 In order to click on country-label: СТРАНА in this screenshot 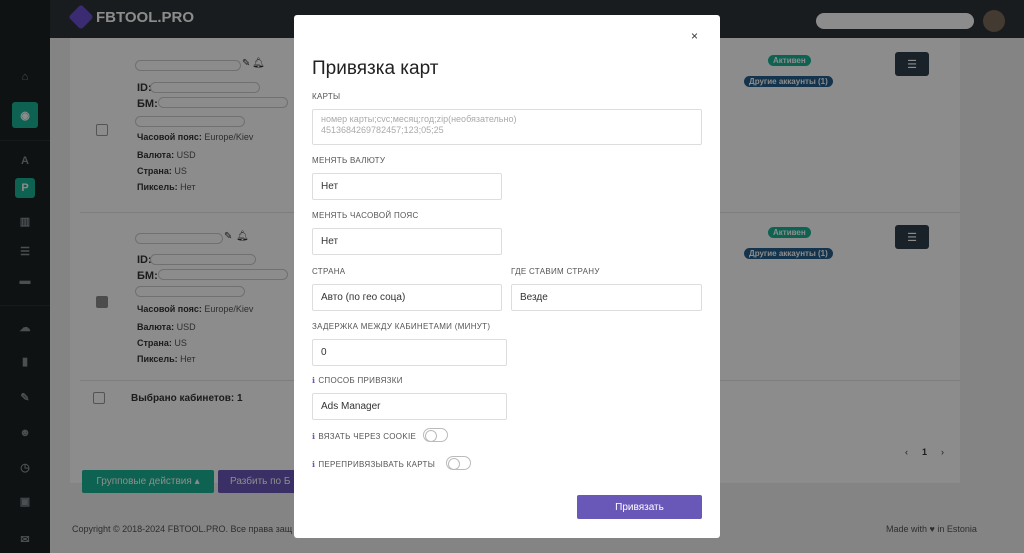, I will do `click(329, 271)`.